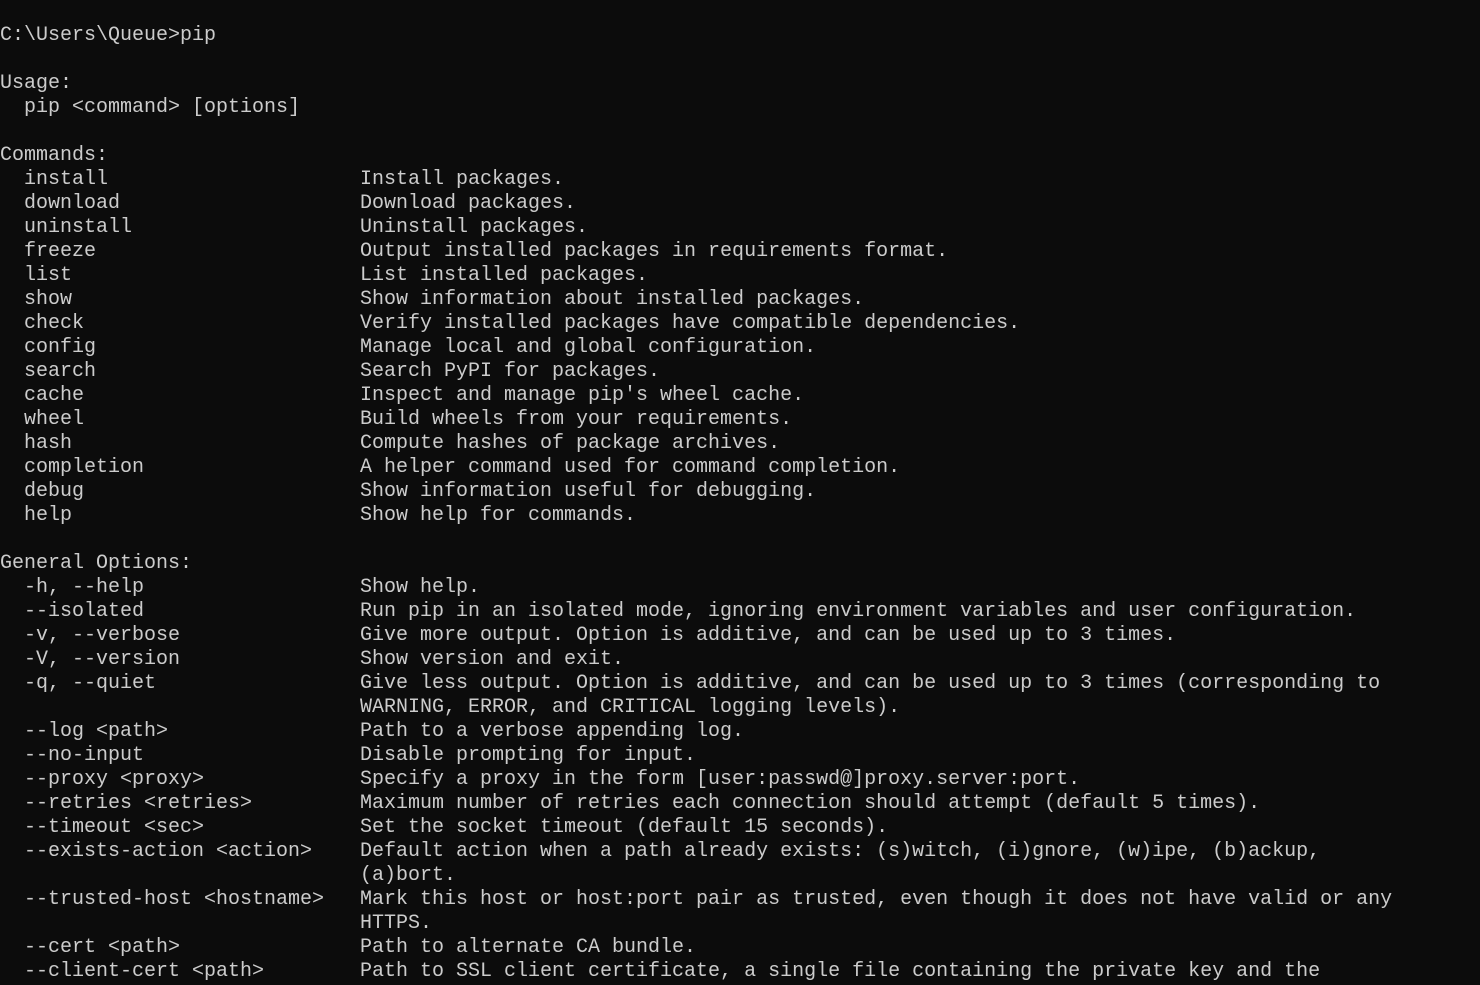 This screenshot has width=1480, height=985. Describe the element at coordinates (528, 755) in the screenshot. I see `line-description: Disable prompting for input.` at that location.